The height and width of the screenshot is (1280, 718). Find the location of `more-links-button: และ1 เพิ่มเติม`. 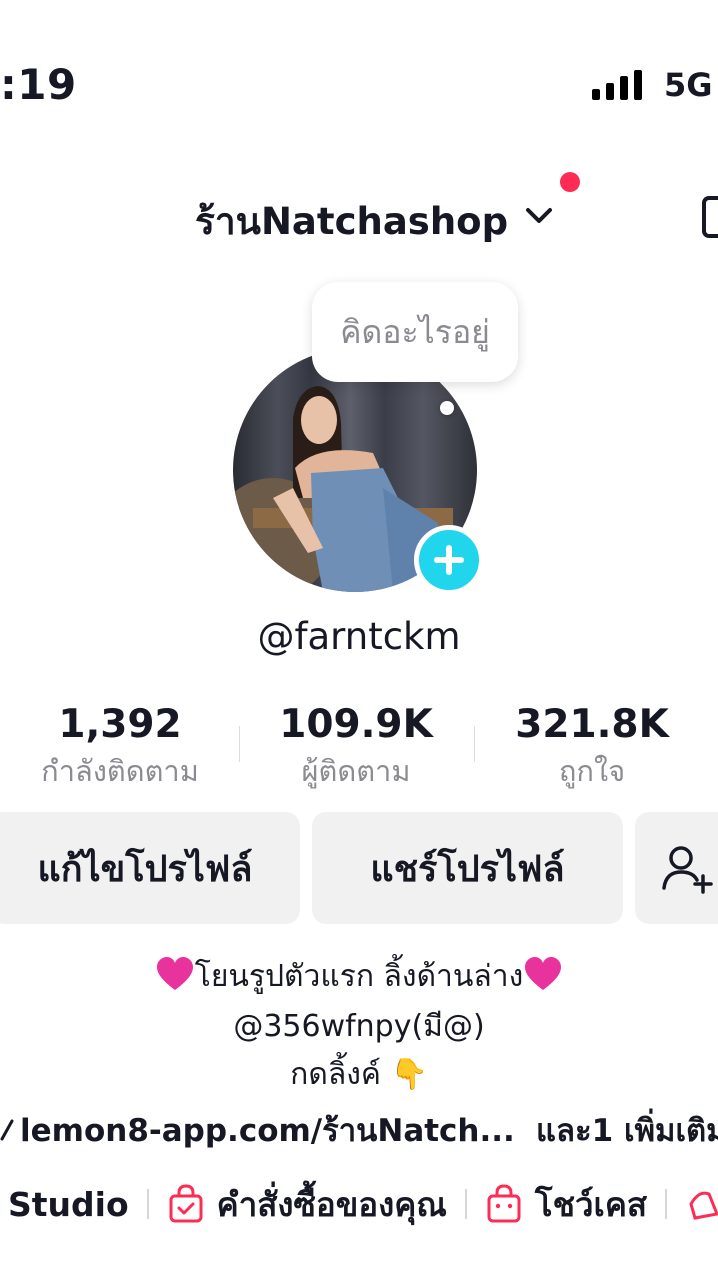

more-links-button: และ1 เพิ่มเติม is located at coordinates (627, 1130).